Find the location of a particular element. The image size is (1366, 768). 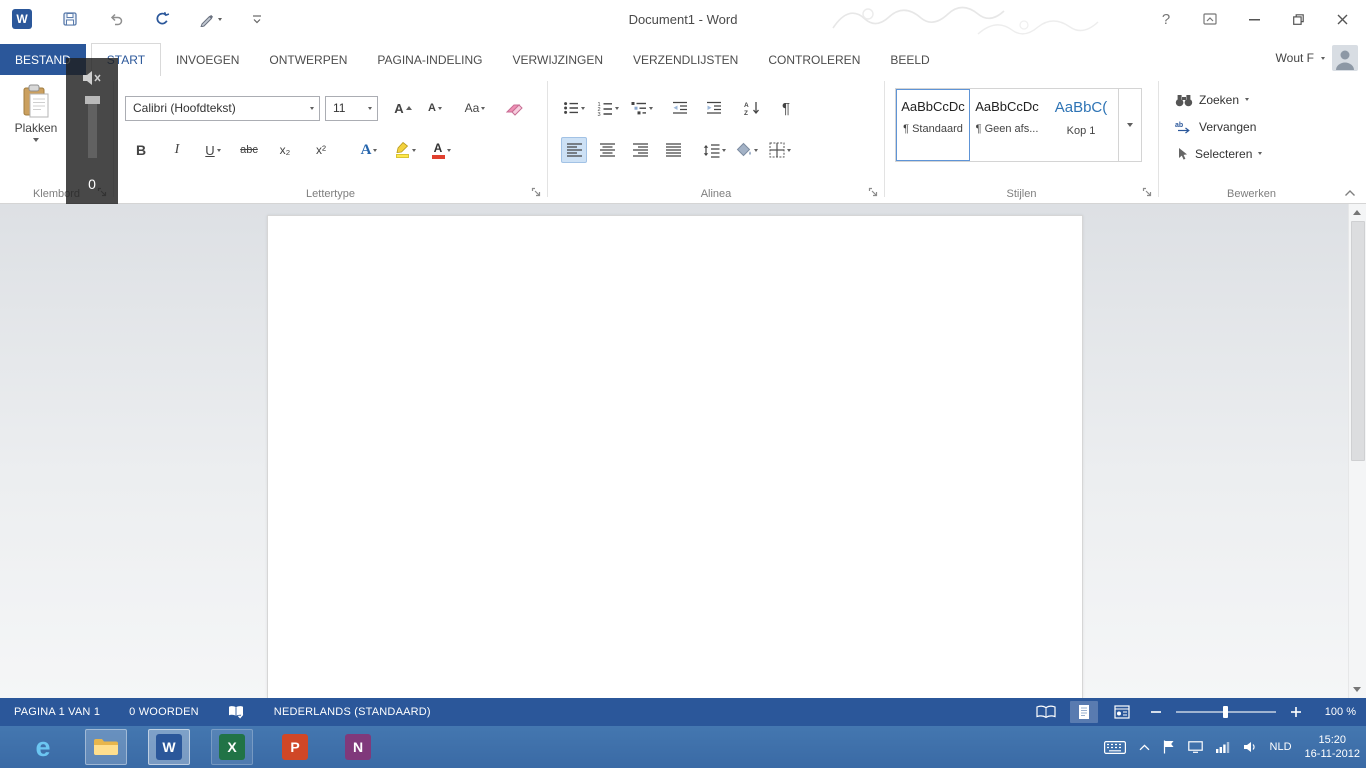

page-indicator: PAGINA 1 VAN 1 is located at coordinates (57, 712).